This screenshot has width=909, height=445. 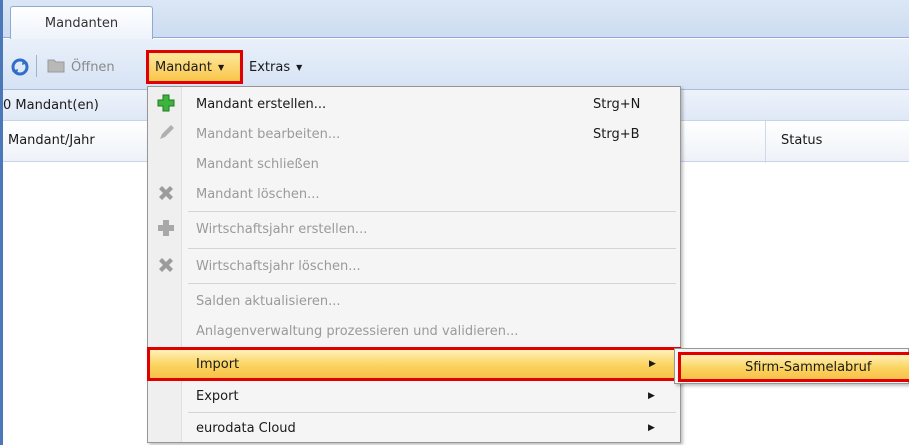 I want to click on mandant-menu-label: Mandant, so click(x=183, y=67).